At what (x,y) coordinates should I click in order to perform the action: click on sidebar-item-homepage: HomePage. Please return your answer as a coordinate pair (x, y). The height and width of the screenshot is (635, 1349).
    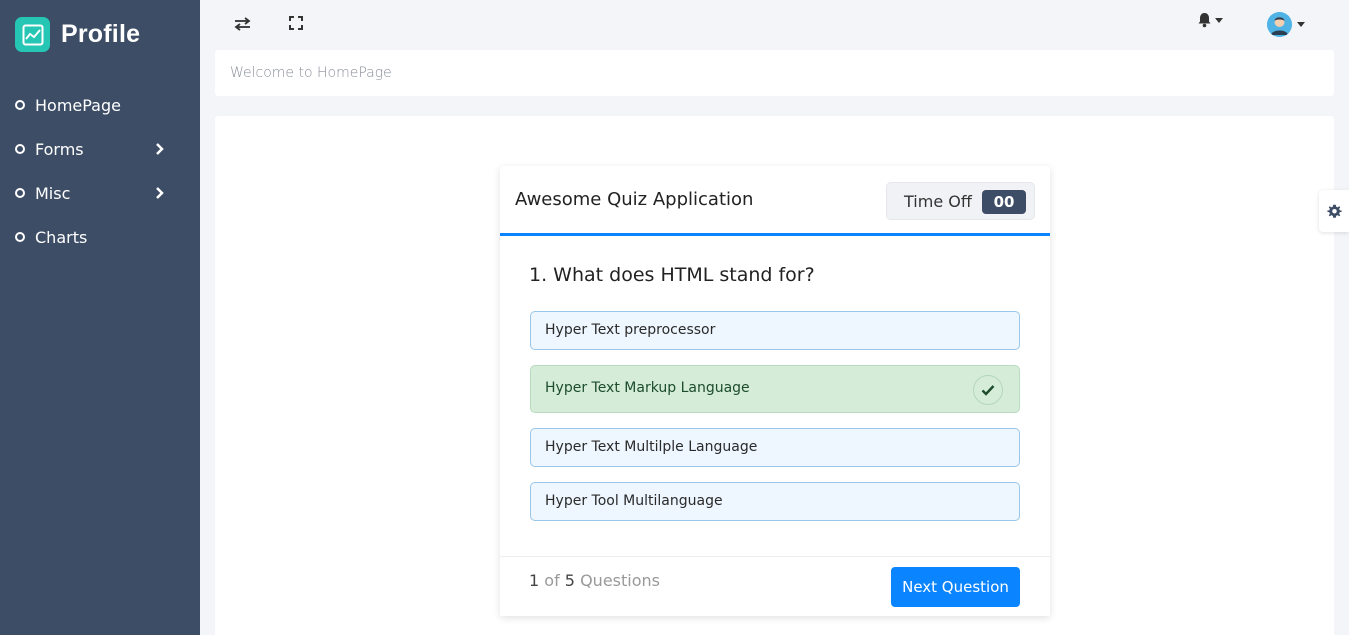
    Looking at the image, I should click on (100, 105).